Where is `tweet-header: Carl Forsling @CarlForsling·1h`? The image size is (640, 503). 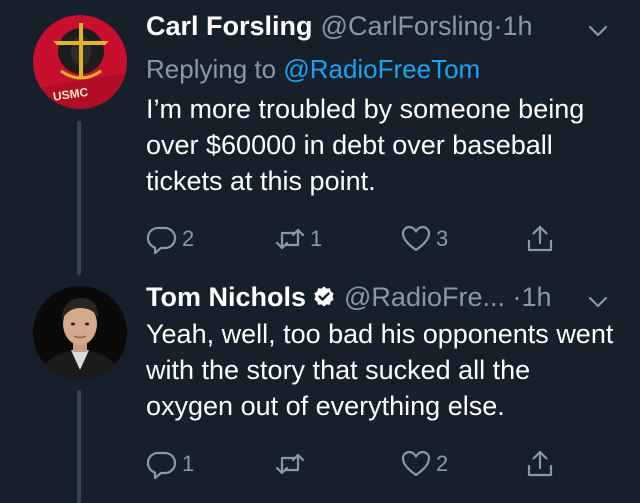 tweet-header: Carl Forsling @CarlForsling·1h is located at coordinates (383, 26).